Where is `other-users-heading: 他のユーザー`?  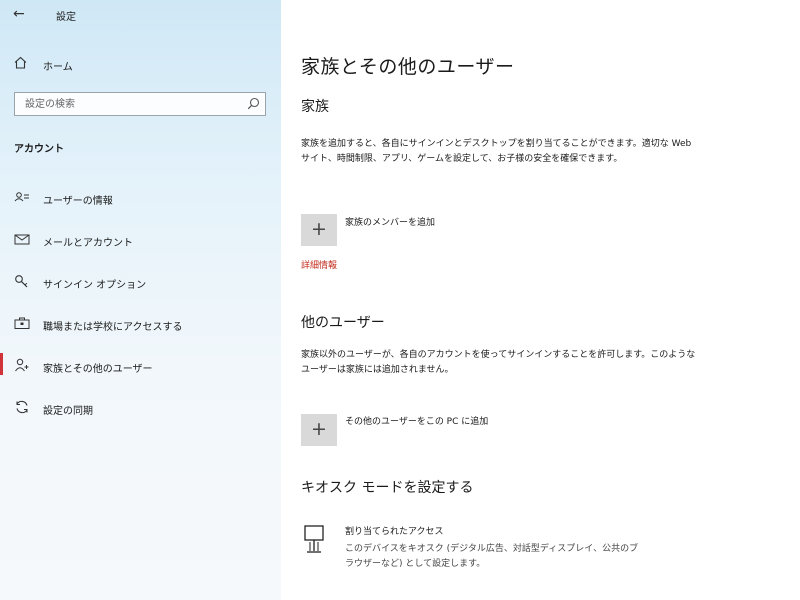
other-users-heading: 他のユーザー is located at coordinates (343, 323).